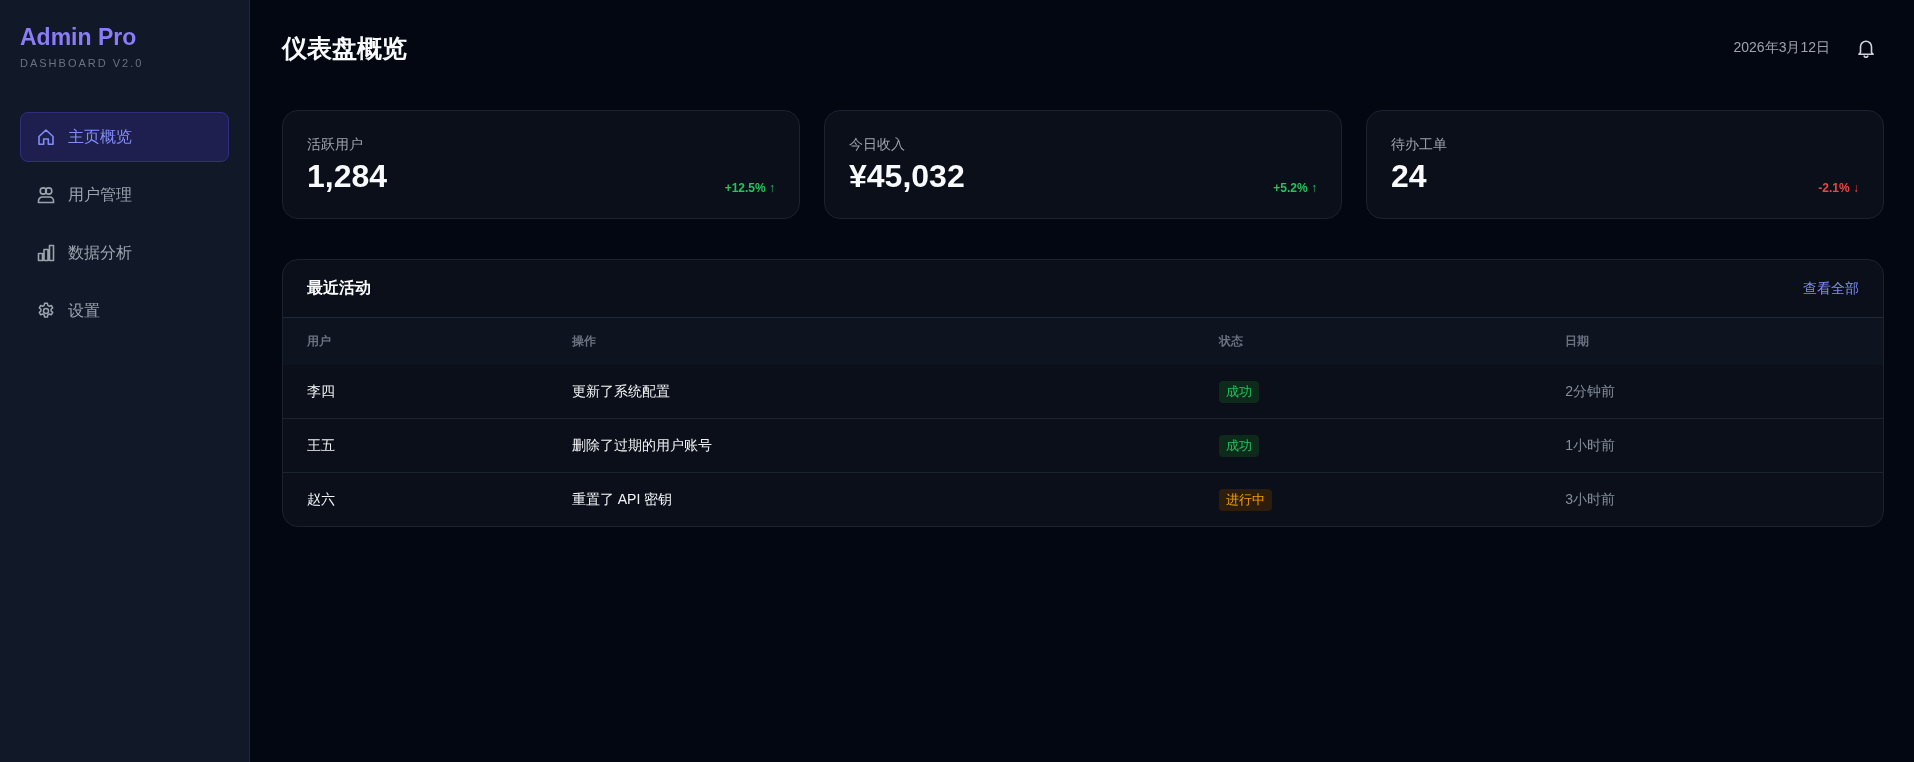 The image size is (1914, 762). I want to click on action-cell: 更新了系统配置, so click(620, 391).